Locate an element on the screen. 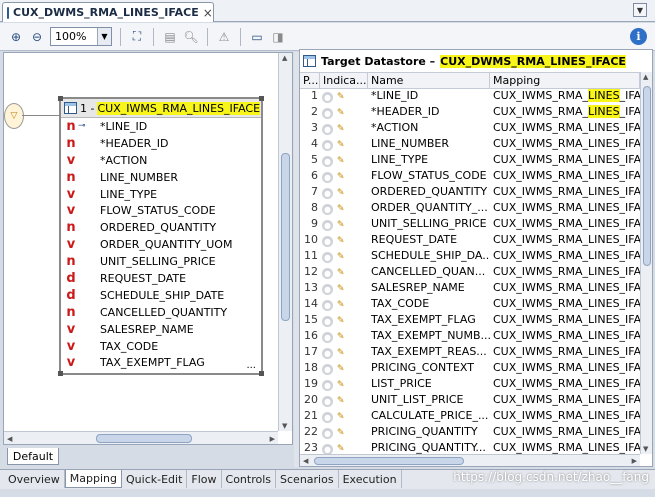 The image size is (655, 497). table-row: 13 ● ✎ SALESREP_NAME CUX_IWMS_RMA_LINES_IFA is located at coordinates (470, 289).